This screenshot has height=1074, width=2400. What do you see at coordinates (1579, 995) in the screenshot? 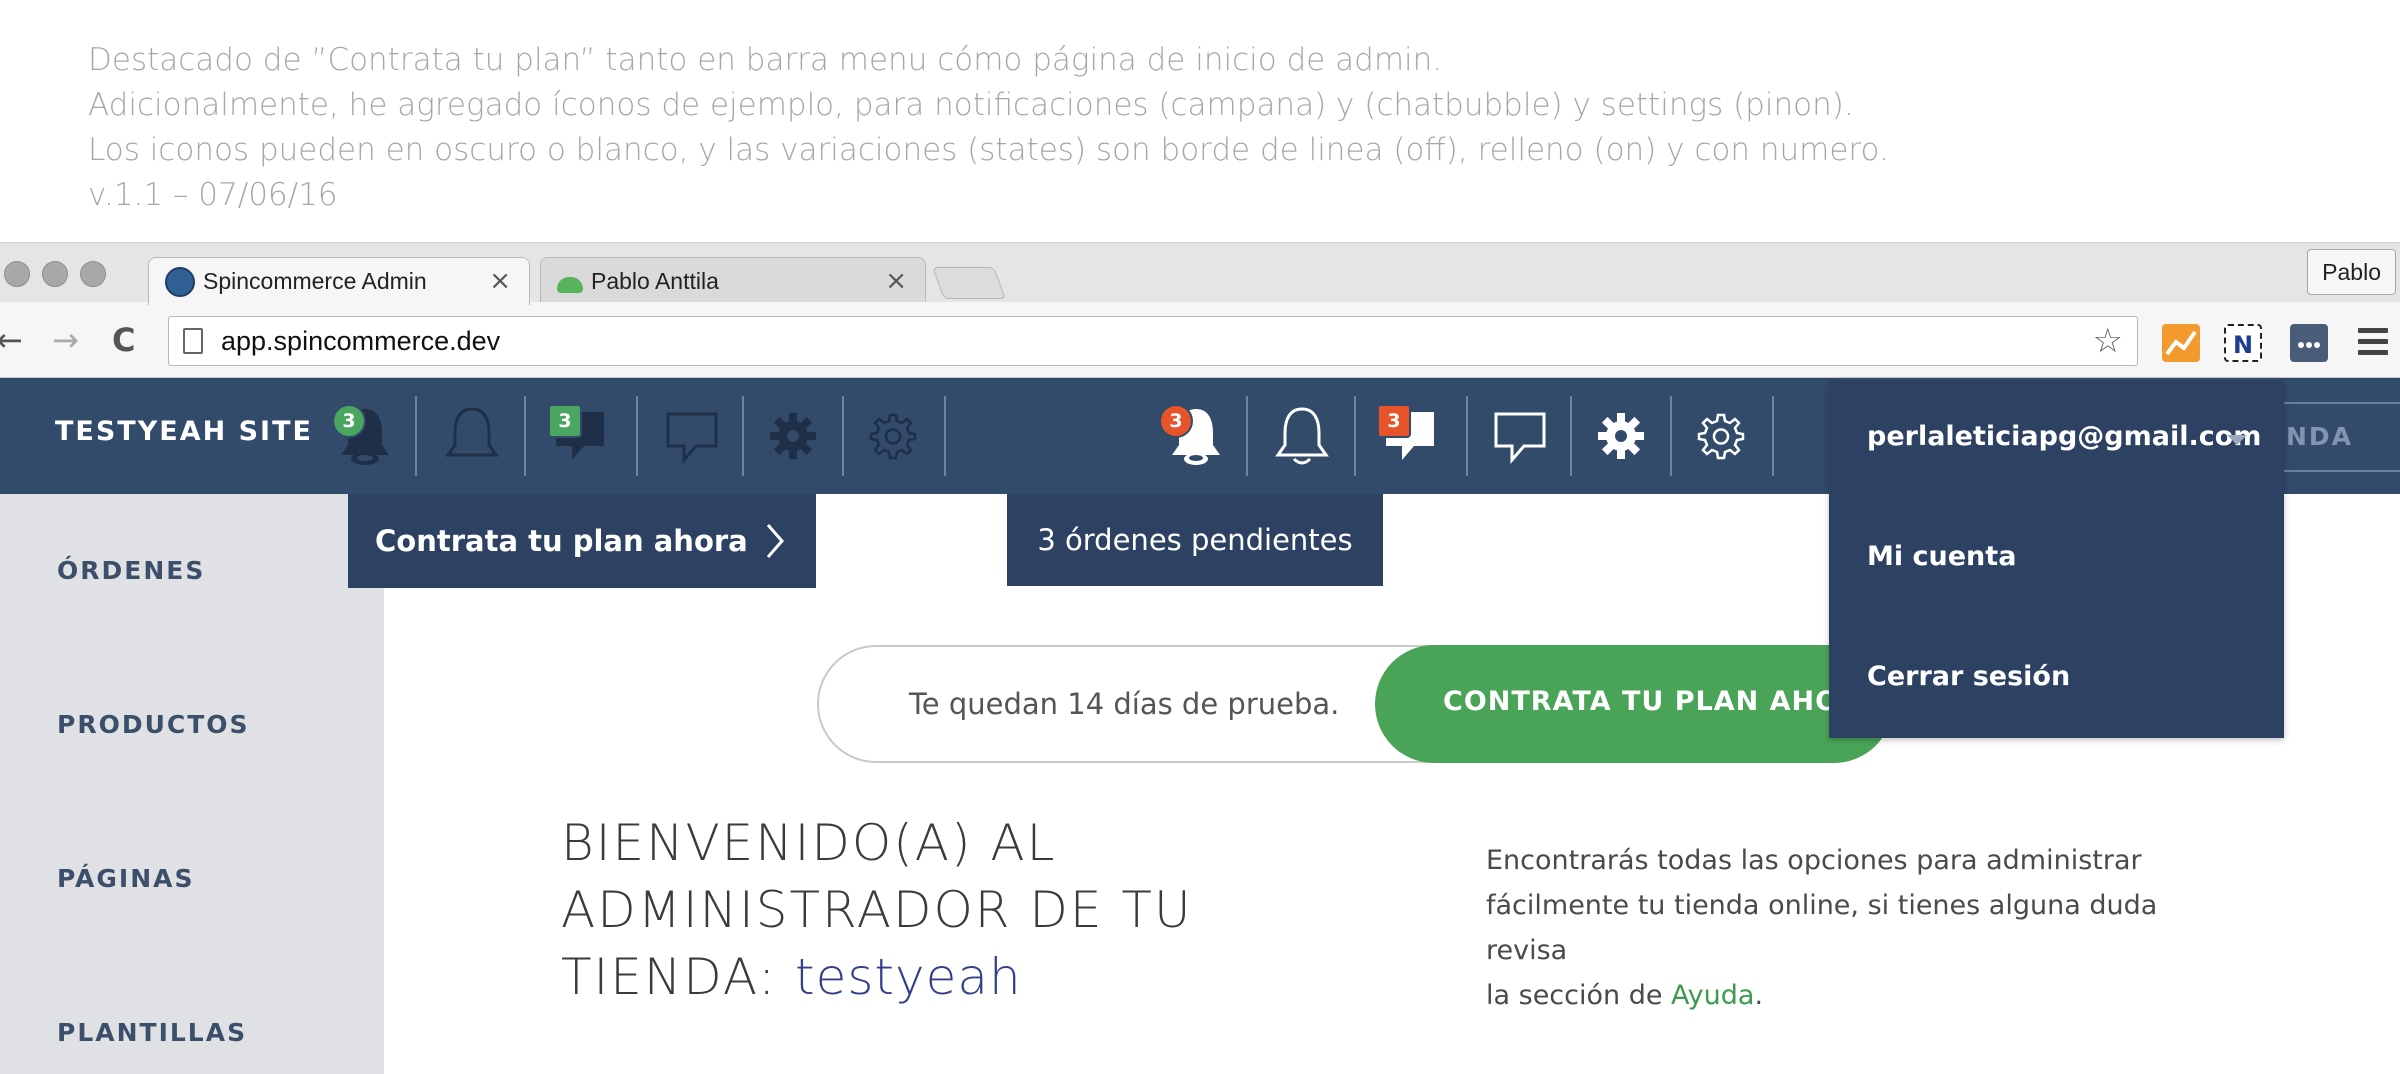
I see `description-prefix: la sección de` at bounding box center [1579, 995].